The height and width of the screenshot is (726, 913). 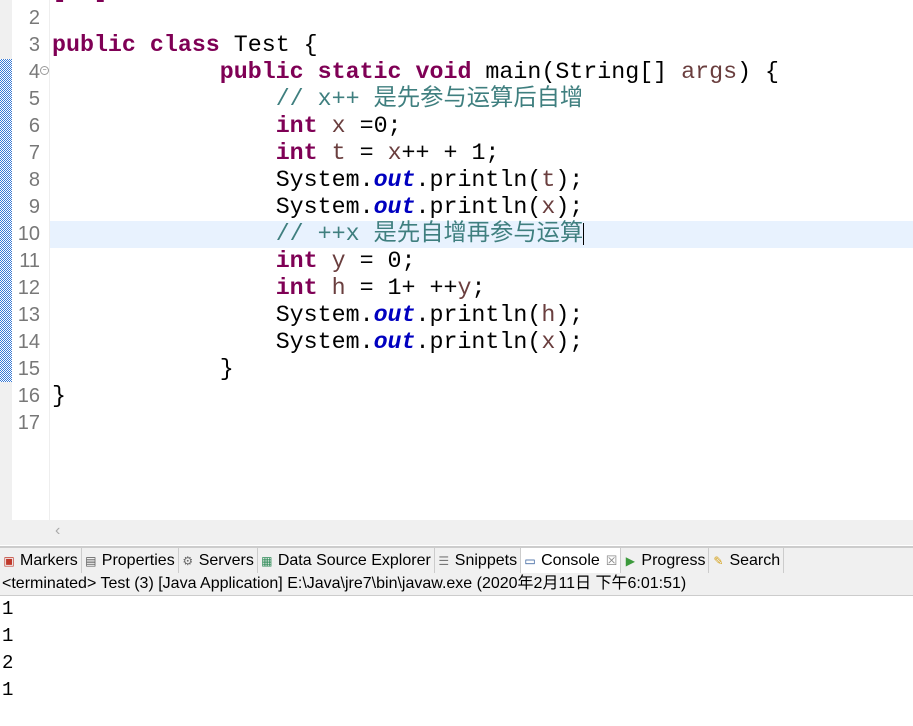 What do you see at coordinates (429, 315) in the screenshot?
I see `code-line-13: System.out.println(h);` at bounding box center [429, 315].